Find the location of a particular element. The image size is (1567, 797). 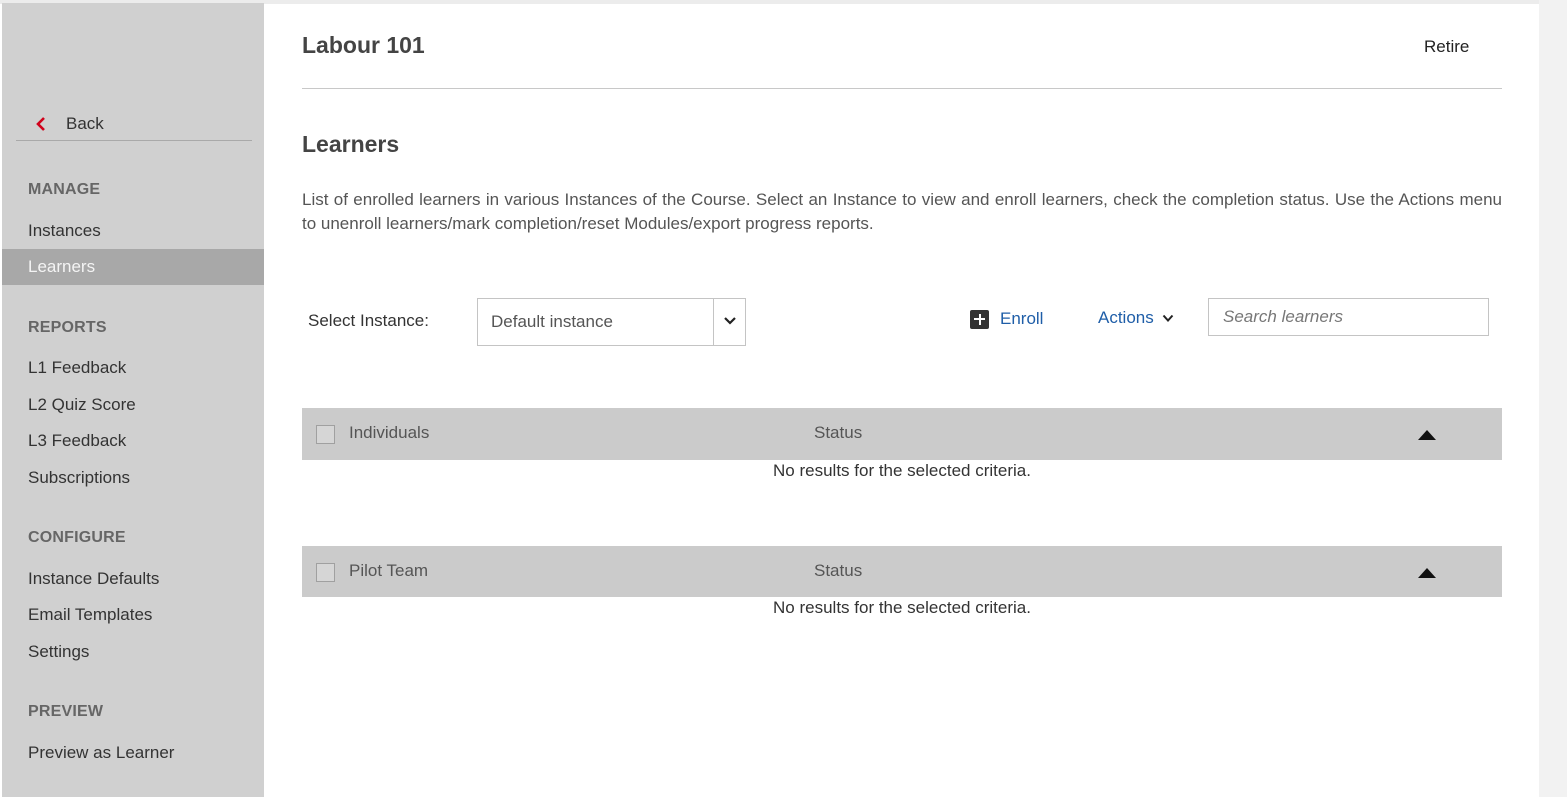

chevron-left-icon is located at coordinates (40, 124).